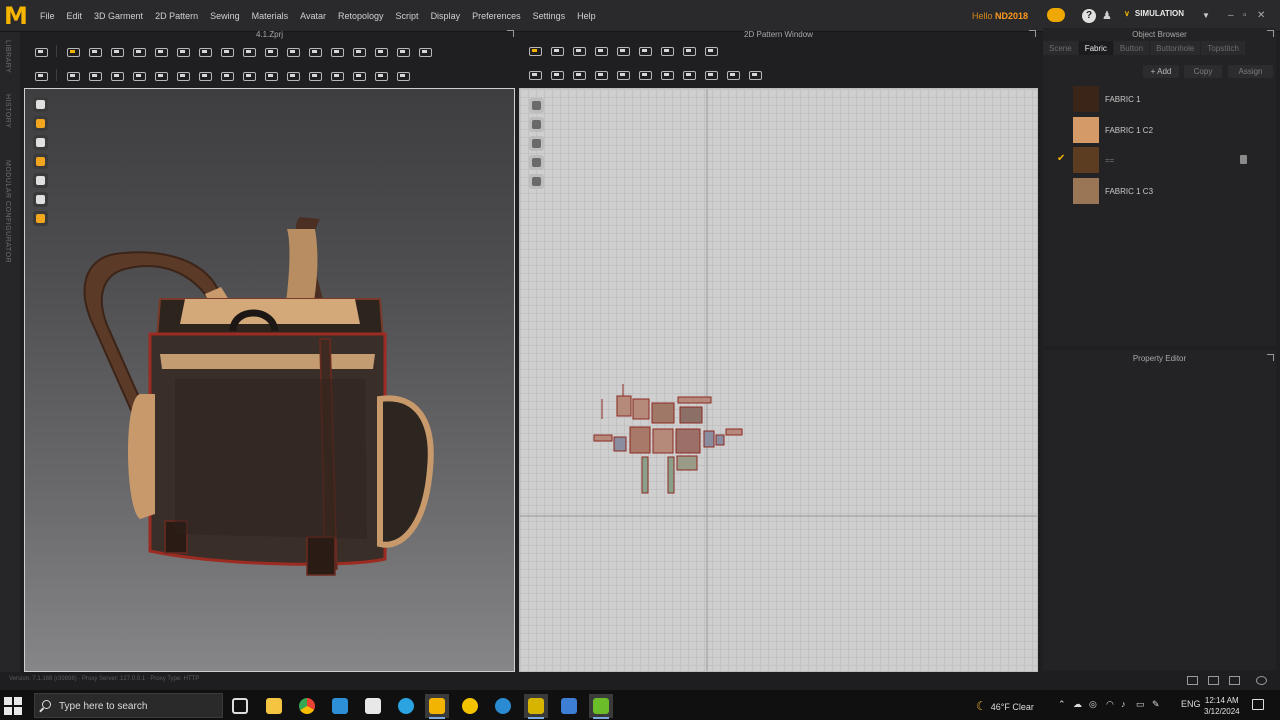 This screenshot has height=720, width=1280. I want to click on mode-selector: ∨ SIMULATION, so click(1154, 13).